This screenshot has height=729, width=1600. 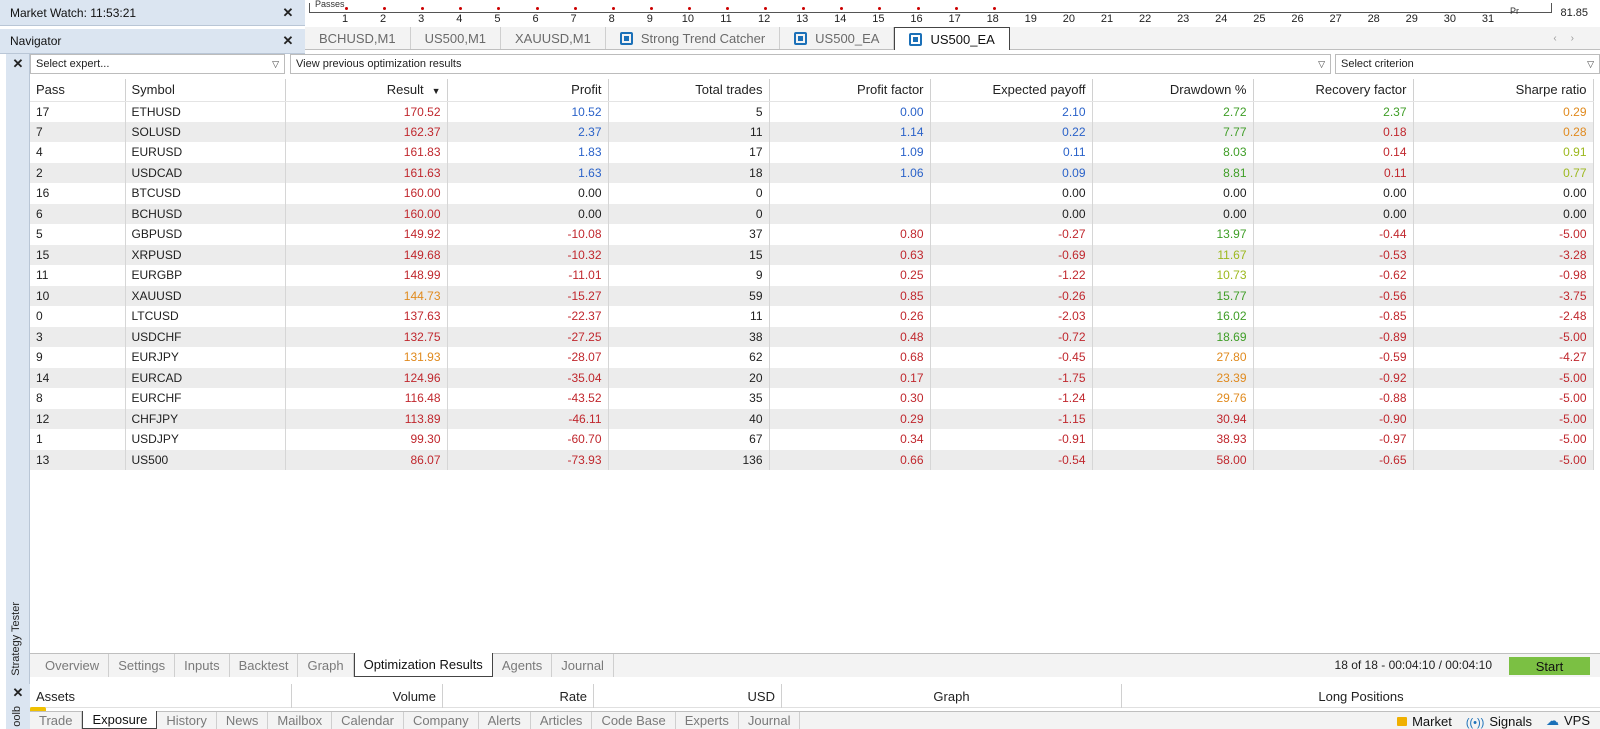 I want to click on column-header: Result ▼, so click(x=366, y=90).